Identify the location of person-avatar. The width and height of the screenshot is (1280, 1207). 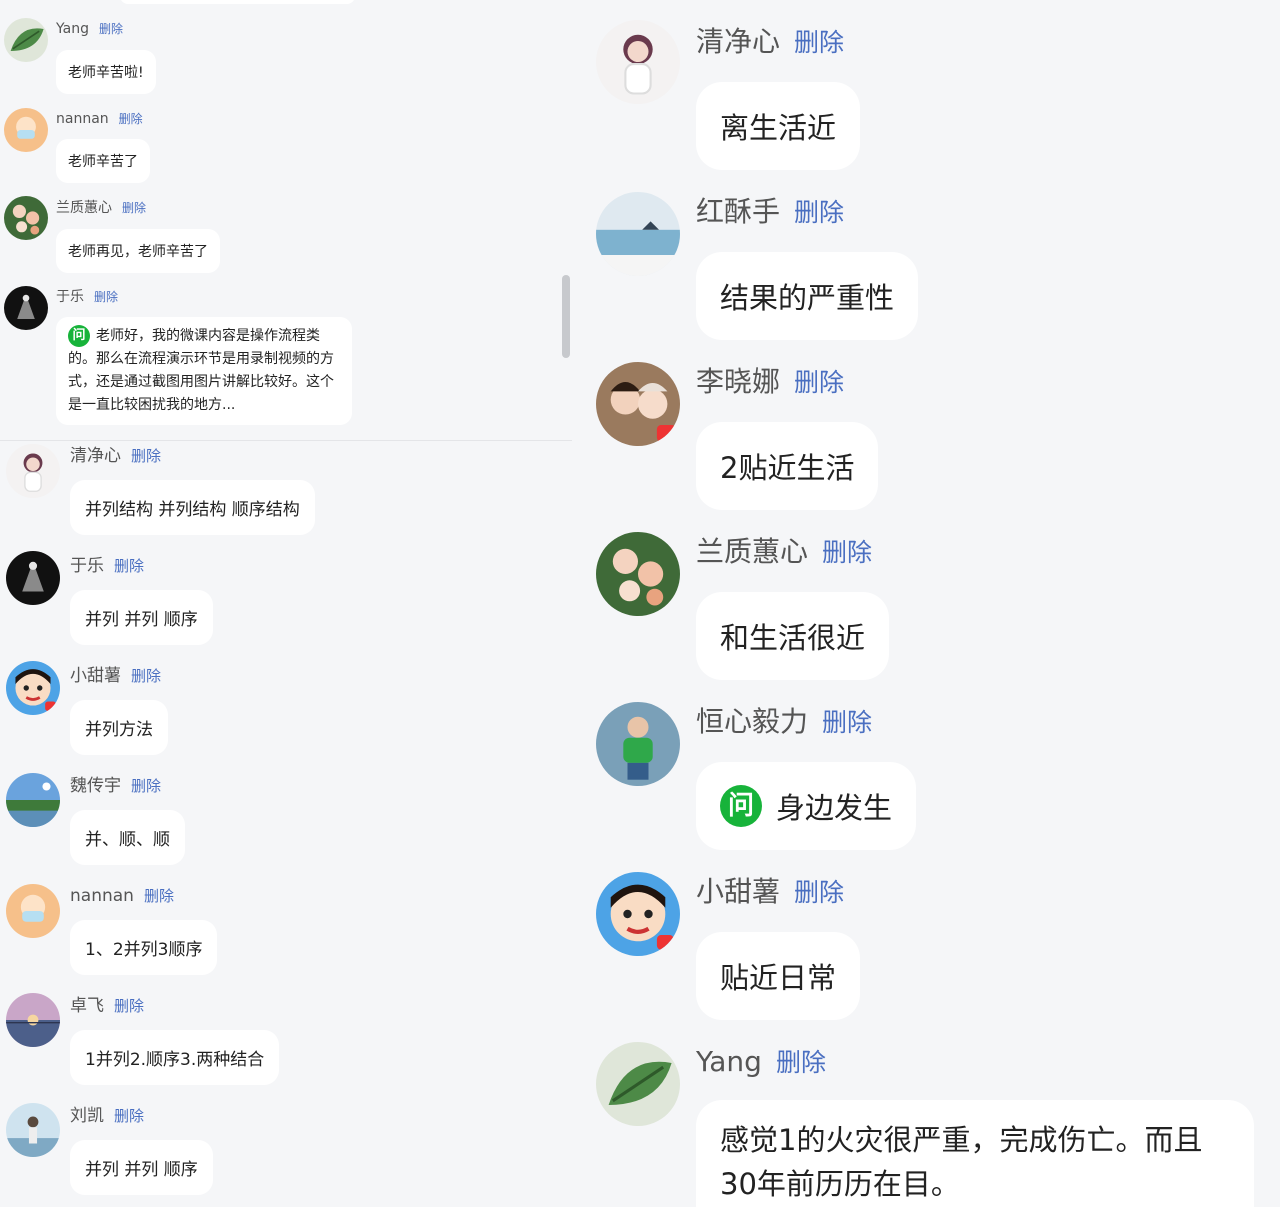
(33, 1130).